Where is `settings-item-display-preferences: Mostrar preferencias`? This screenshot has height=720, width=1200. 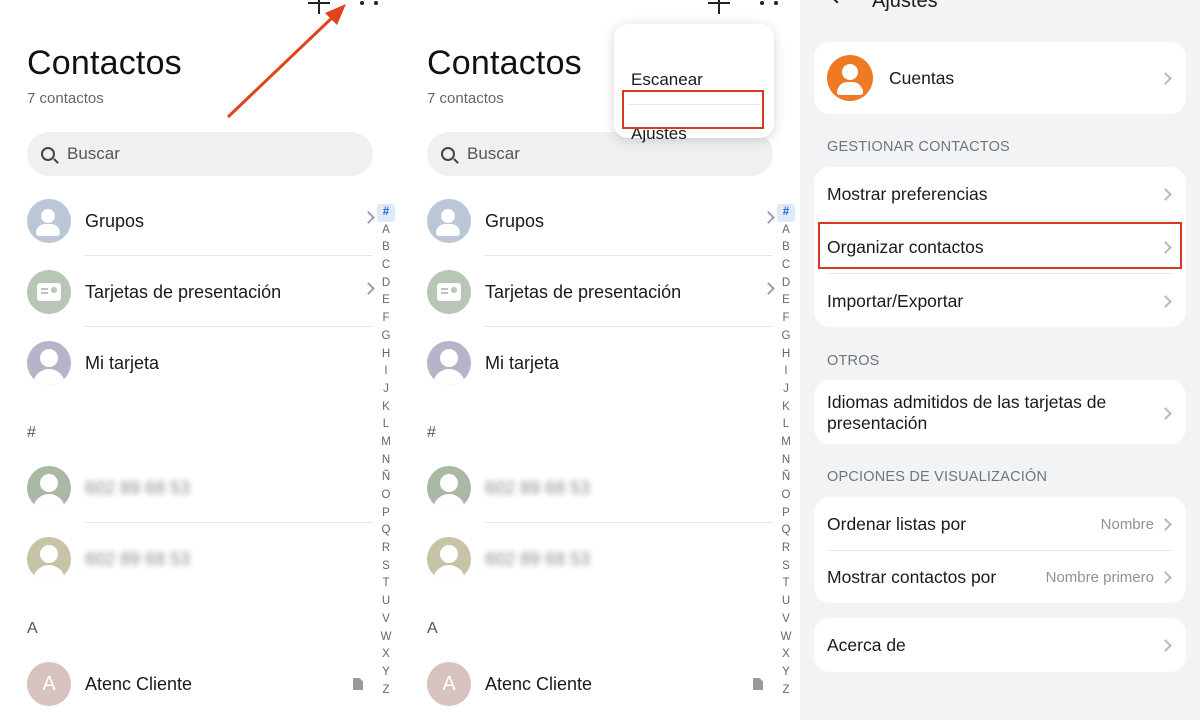
settings-item-display-preferences: Mostrar preferencias is located at coordinates (999, 194).